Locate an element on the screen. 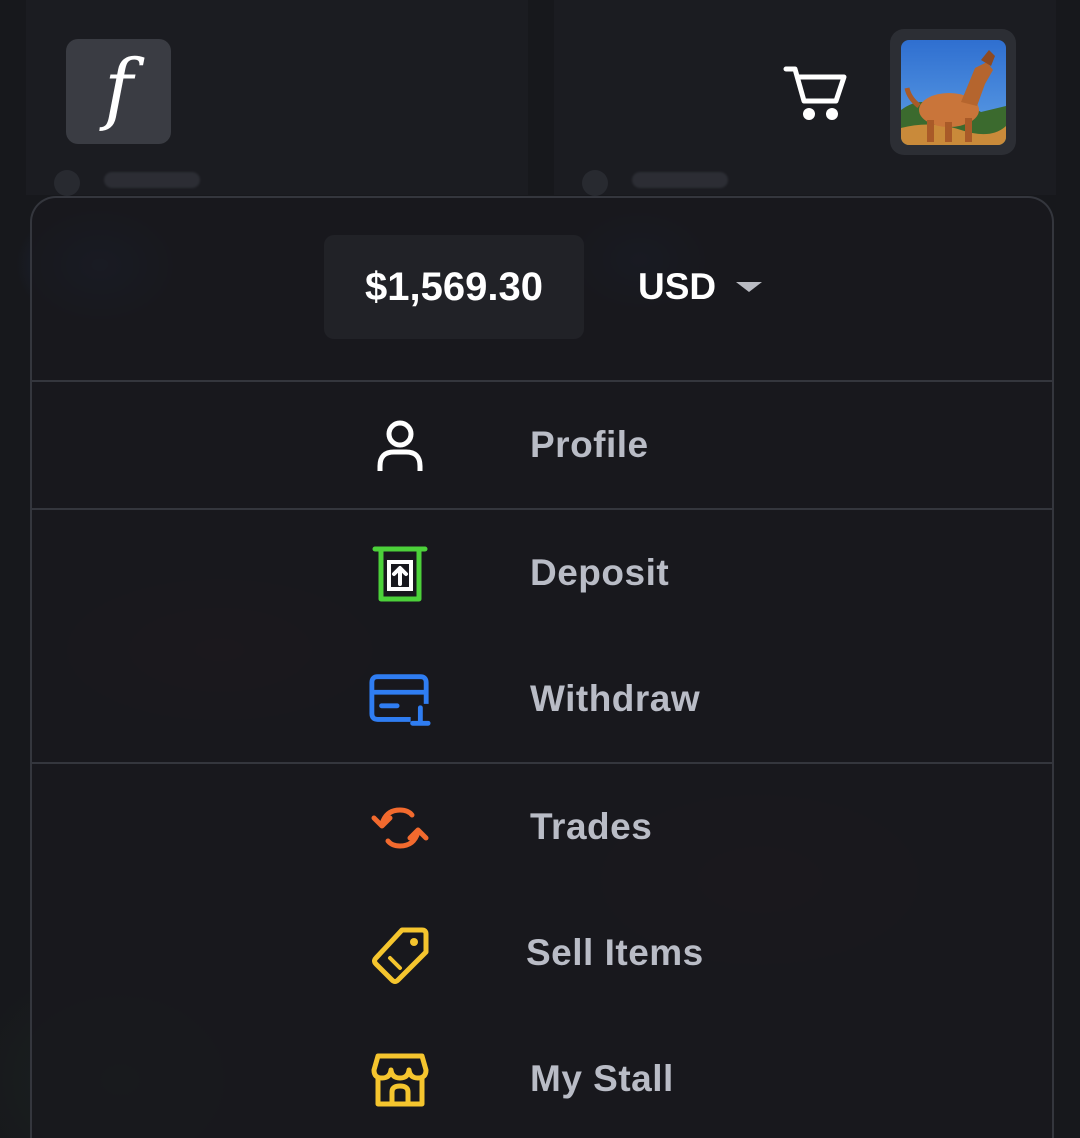  avatar-button is located at coordinates (953, 92).